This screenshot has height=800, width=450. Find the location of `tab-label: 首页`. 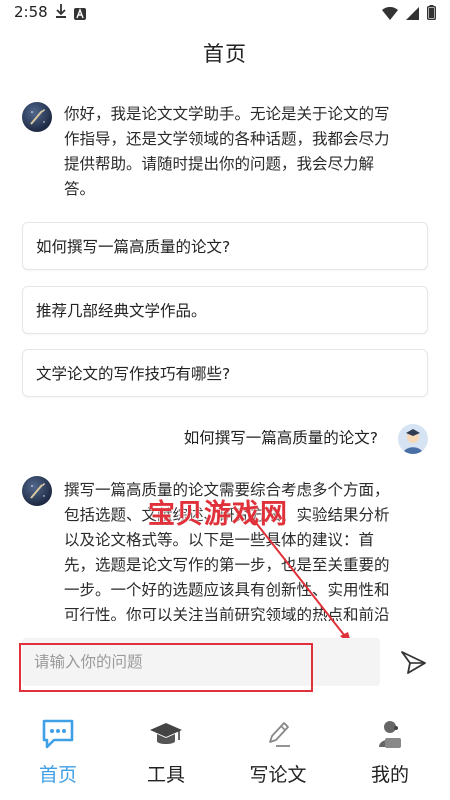

tab-label: 首页 is located at coordinates (57, 775).